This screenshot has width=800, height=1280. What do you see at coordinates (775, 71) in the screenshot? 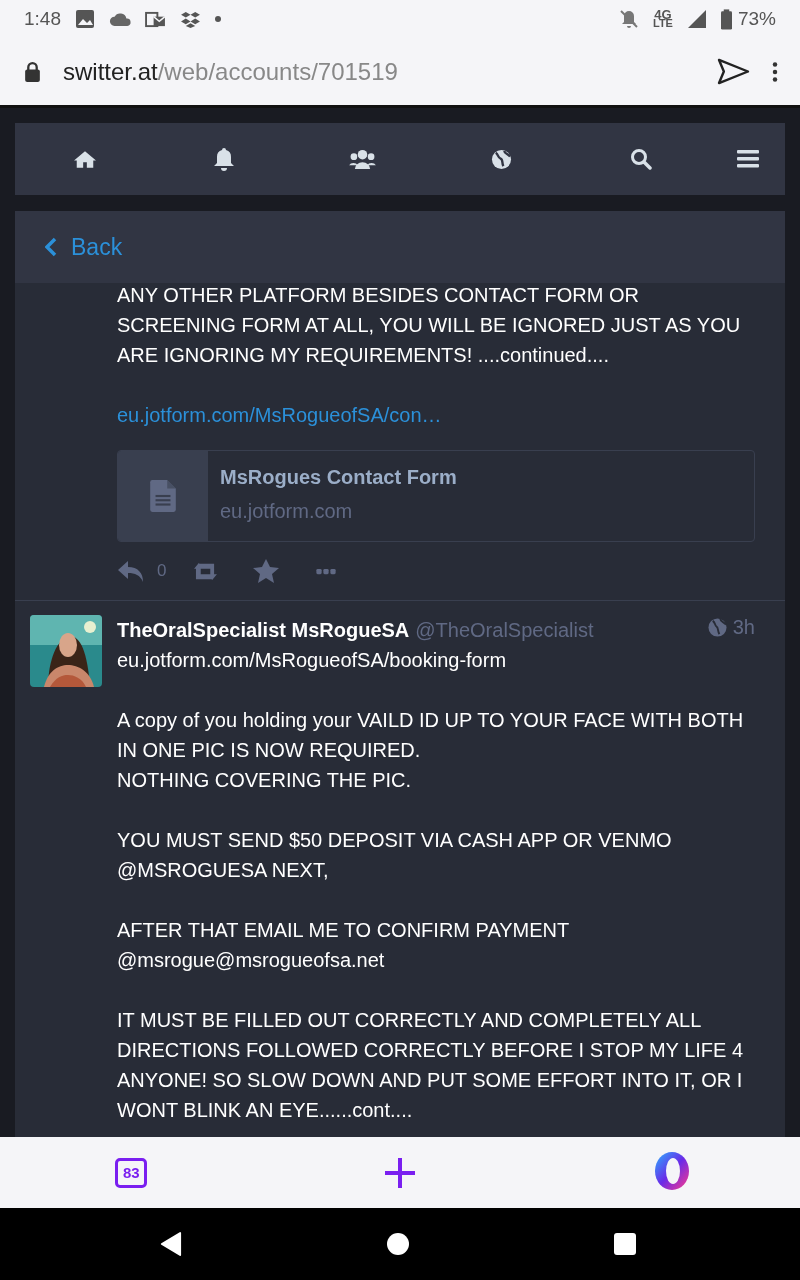
I see `more-options-icon` at bounding box center [775, 71].